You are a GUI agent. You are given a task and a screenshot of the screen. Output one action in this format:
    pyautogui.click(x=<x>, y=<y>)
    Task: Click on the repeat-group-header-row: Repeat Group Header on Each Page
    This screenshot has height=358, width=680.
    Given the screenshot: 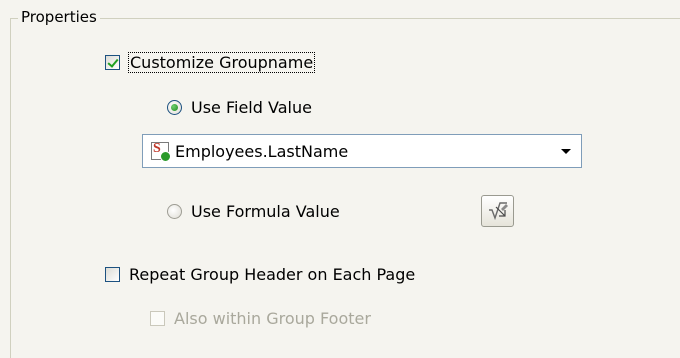 What is the action you would take?
    pyautogui.click(x=260, y=274)
    